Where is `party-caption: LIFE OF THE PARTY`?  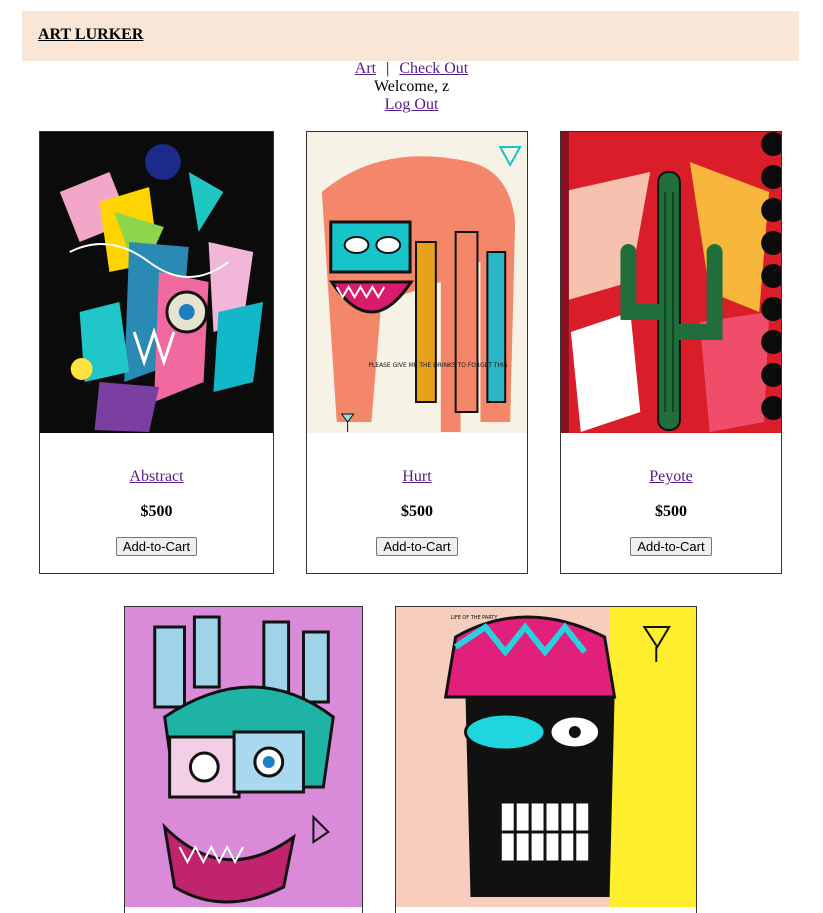
party-caption: LIFE OF THE PARTY is located at coordinates (475, 618).